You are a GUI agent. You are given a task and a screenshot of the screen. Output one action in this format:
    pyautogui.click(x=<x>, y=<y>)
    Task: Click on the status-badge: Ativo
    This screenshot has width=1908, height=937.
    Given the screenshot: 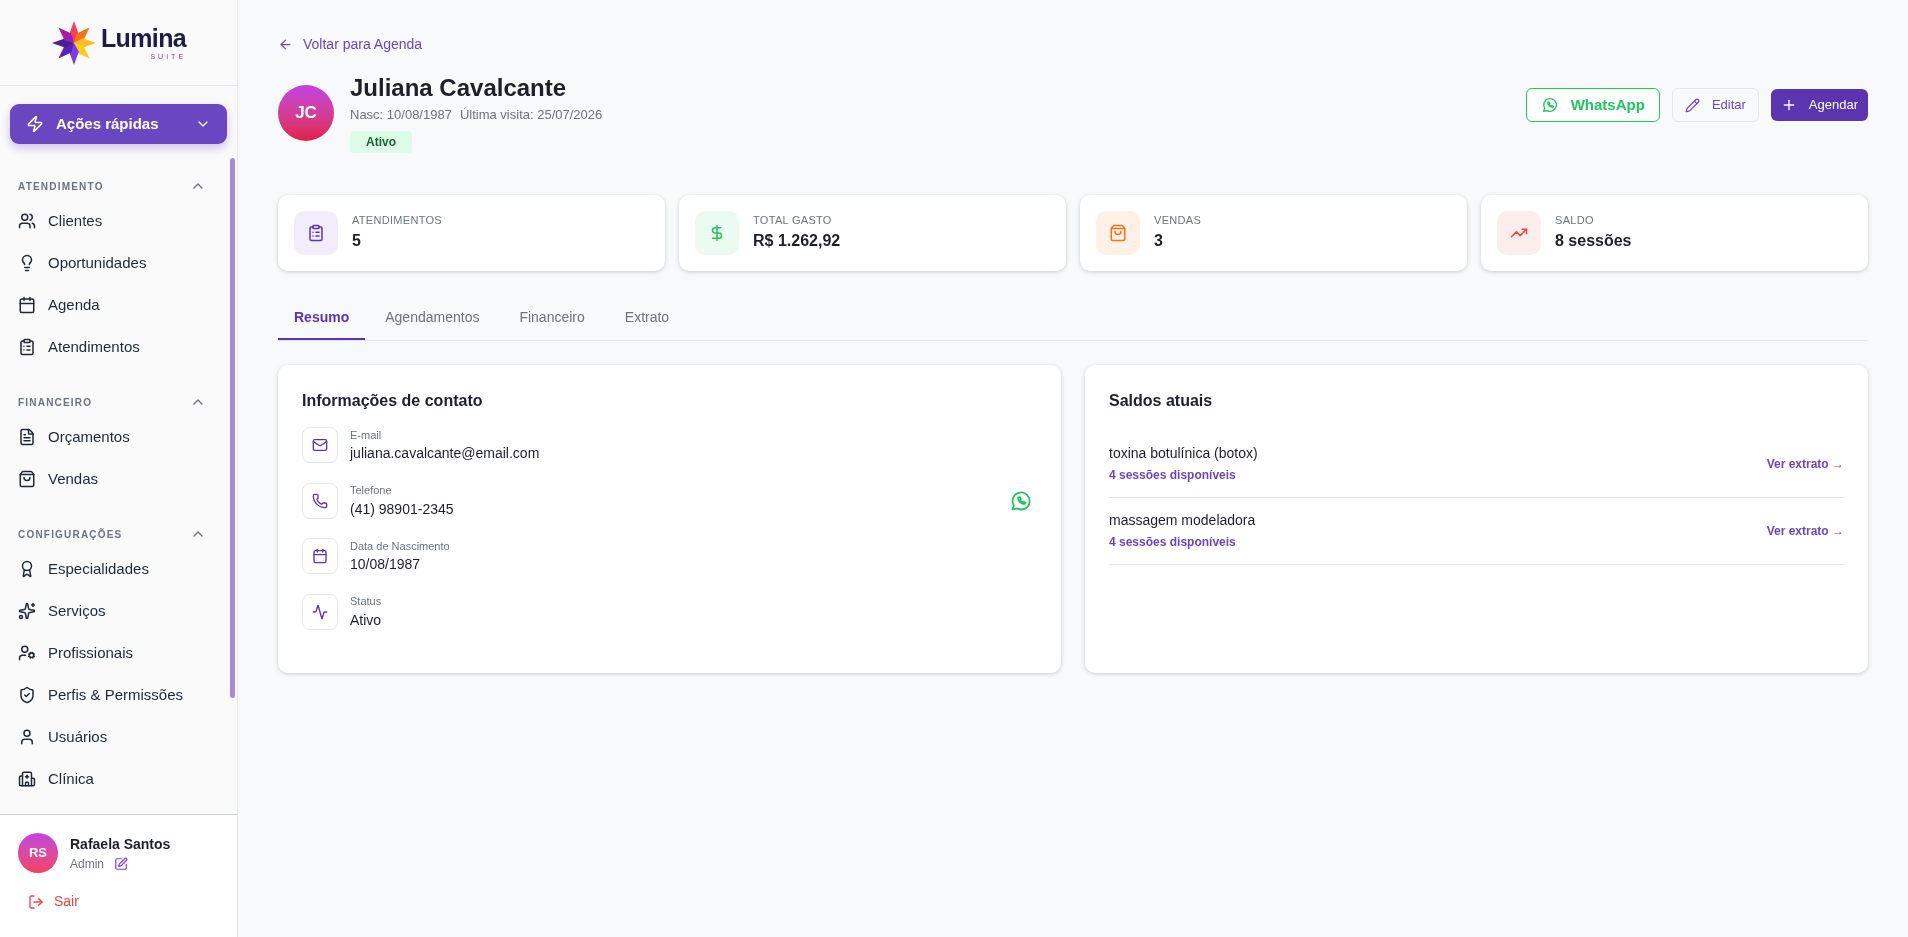 What is the action you would take?
    pyautogui.click(x=381, y=141)
    